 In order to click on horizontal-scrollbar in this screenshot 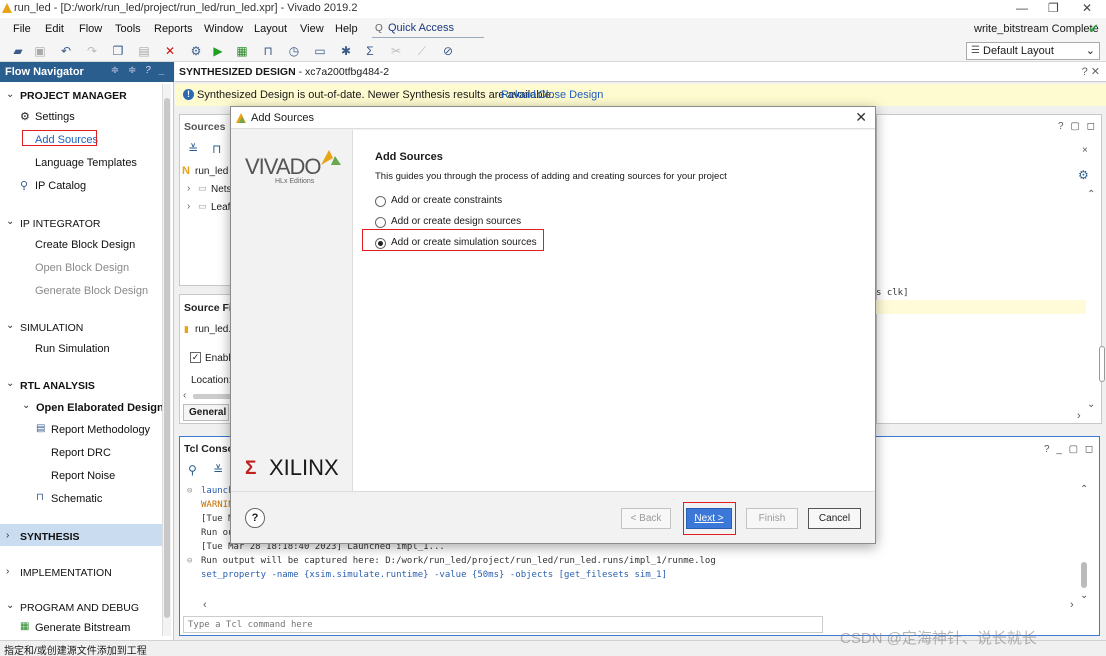, I will do `click(212, 396)`.